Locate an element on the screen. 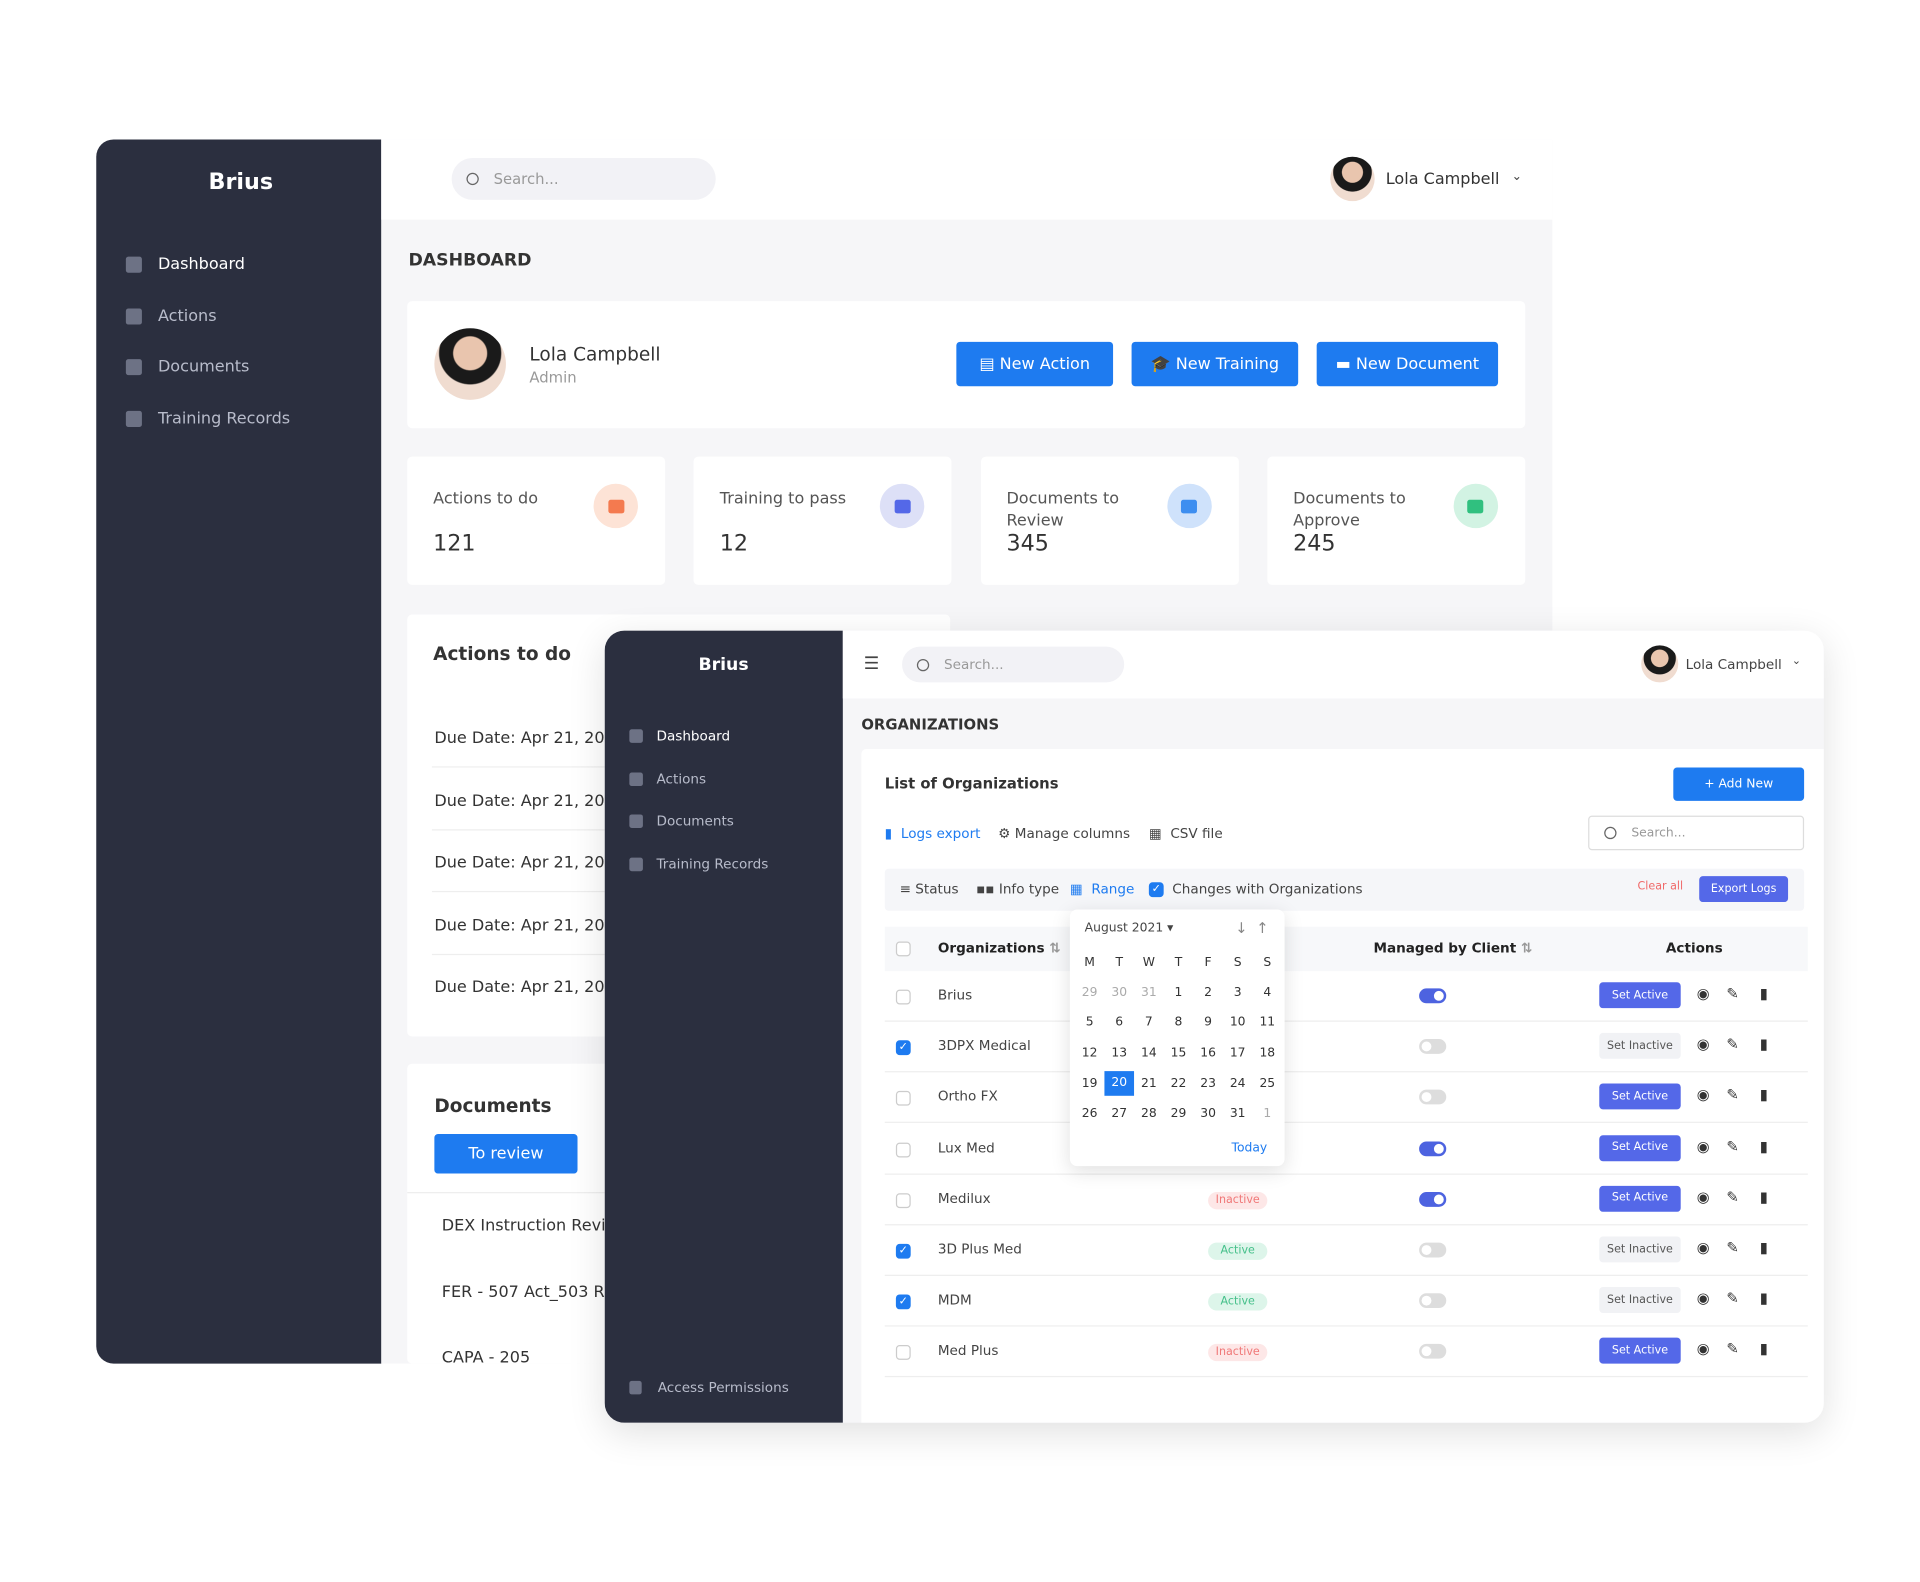  calendar-day: 2 is located at coordinates (1208, 993).